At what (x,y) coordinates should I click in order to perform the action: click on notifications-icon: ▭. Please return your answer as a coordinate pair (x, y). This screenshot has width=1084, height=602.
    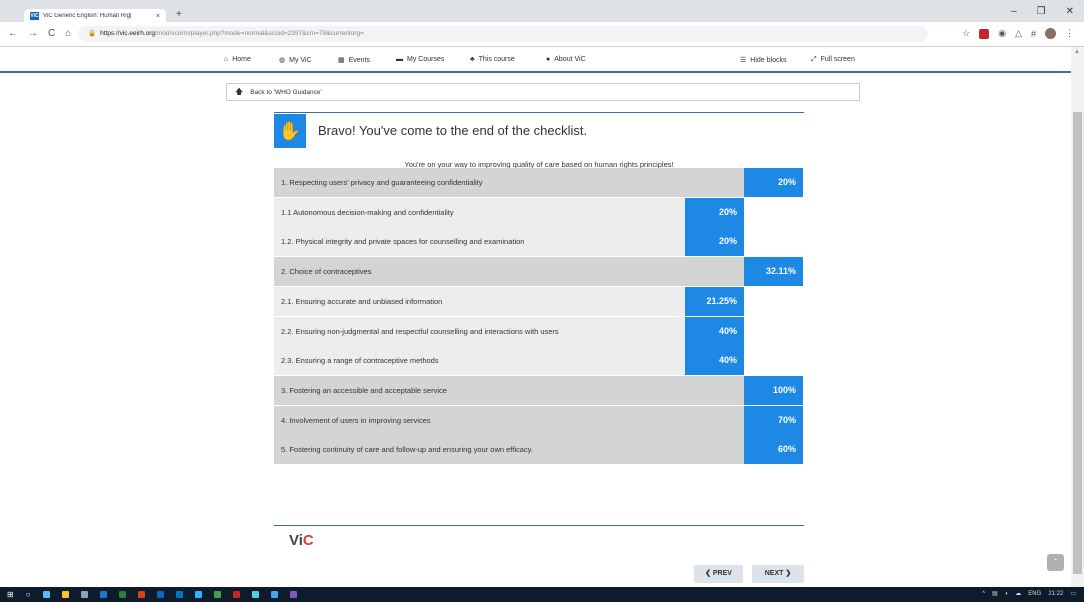
    Looking at the image, I should click on (1073, 593).